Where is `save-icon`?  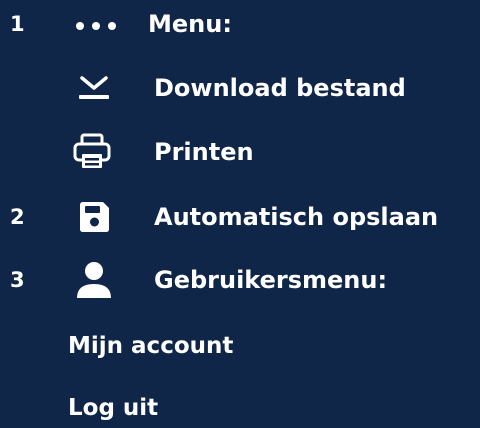
save-icon is located at coordinates (94, 217).